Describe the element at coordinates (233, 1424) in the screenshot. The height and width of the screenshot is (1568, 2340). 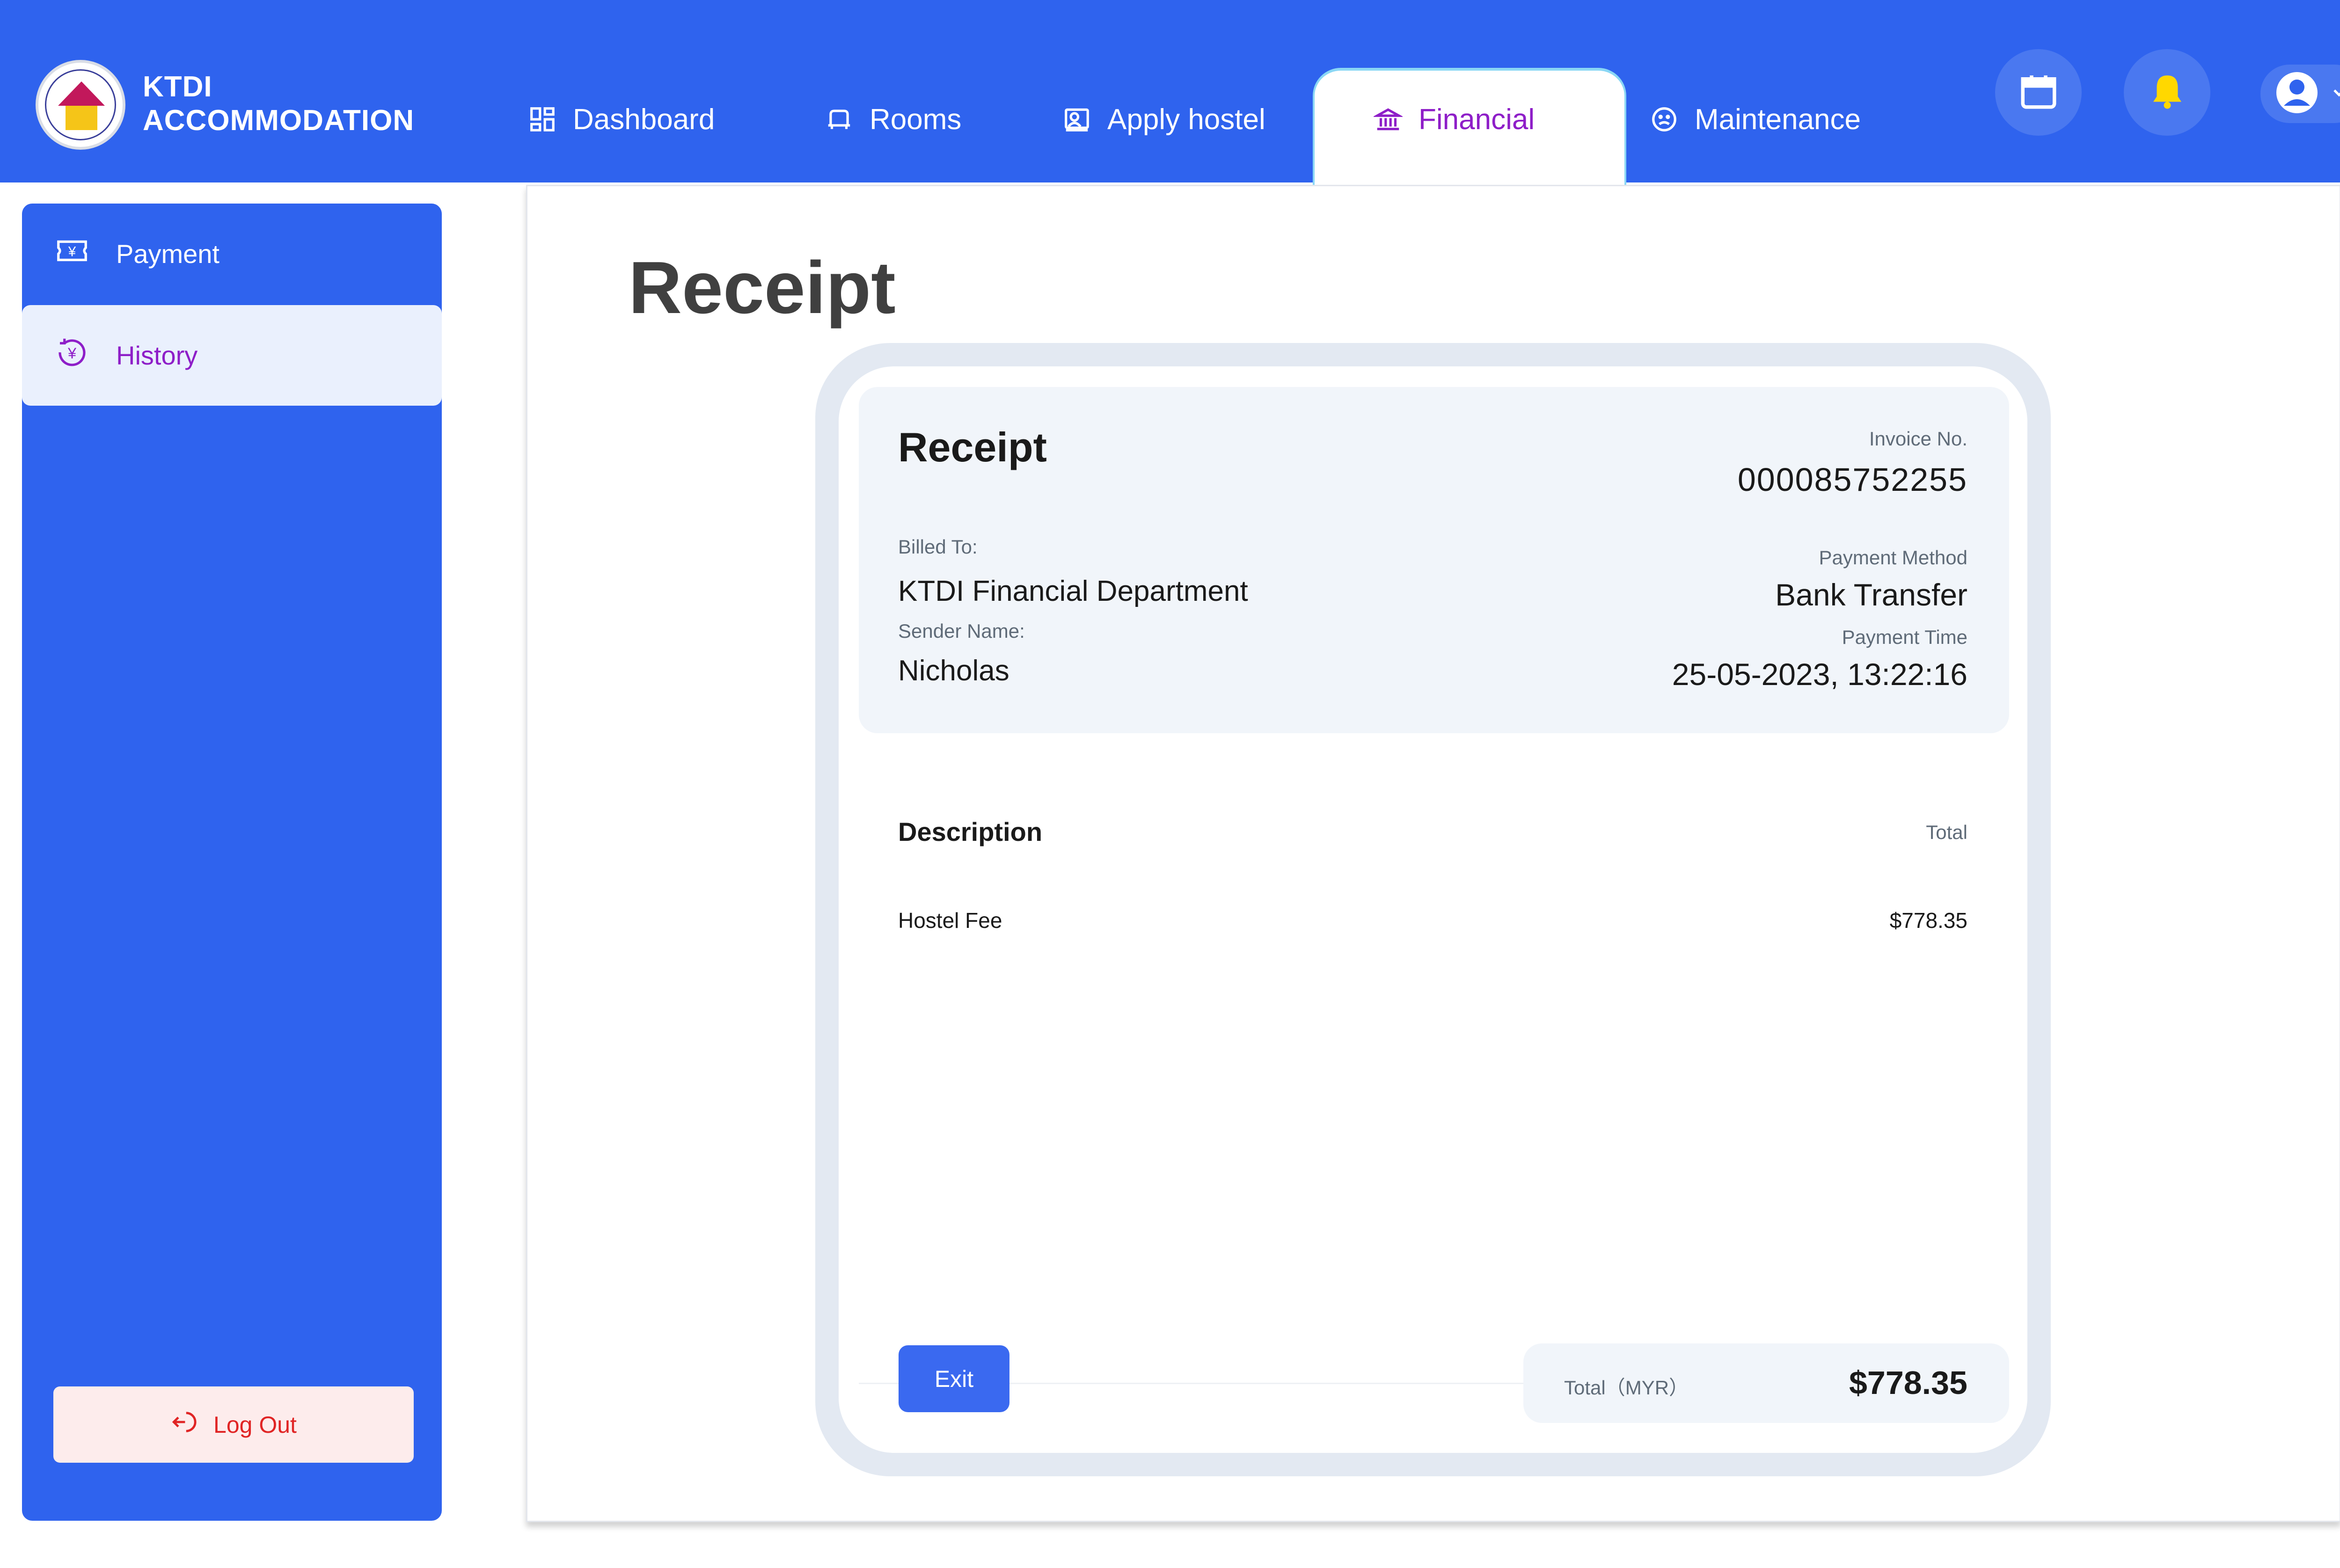
I see `logout-button: Log Out` at that location.